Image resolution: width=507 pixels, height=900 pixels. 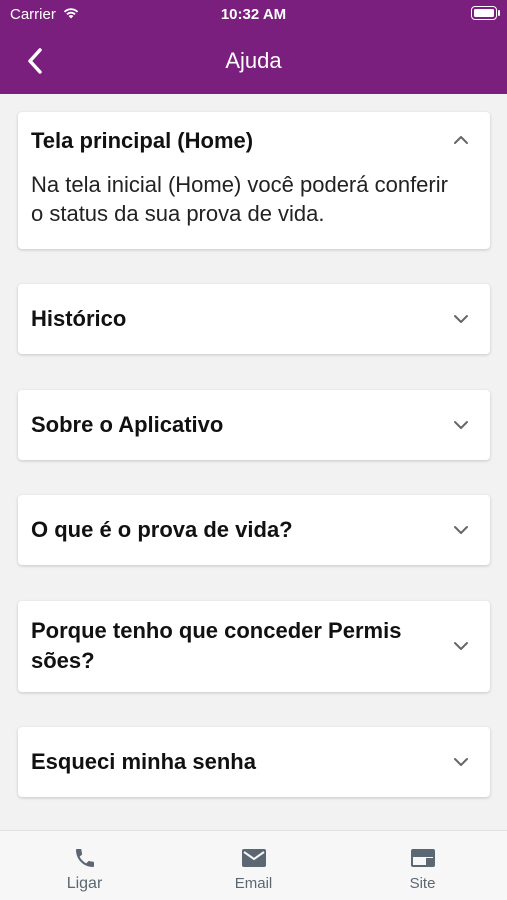 I want to click on bottom-tab-bar: Ligar Email Site, so click(x=253, y=865).